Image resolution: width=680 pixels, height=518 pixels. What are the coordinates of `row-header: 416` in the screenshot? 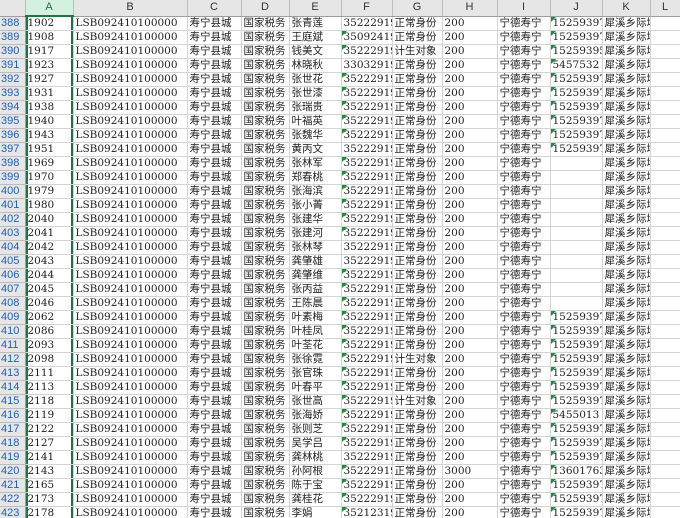 It's located at (13, 415).